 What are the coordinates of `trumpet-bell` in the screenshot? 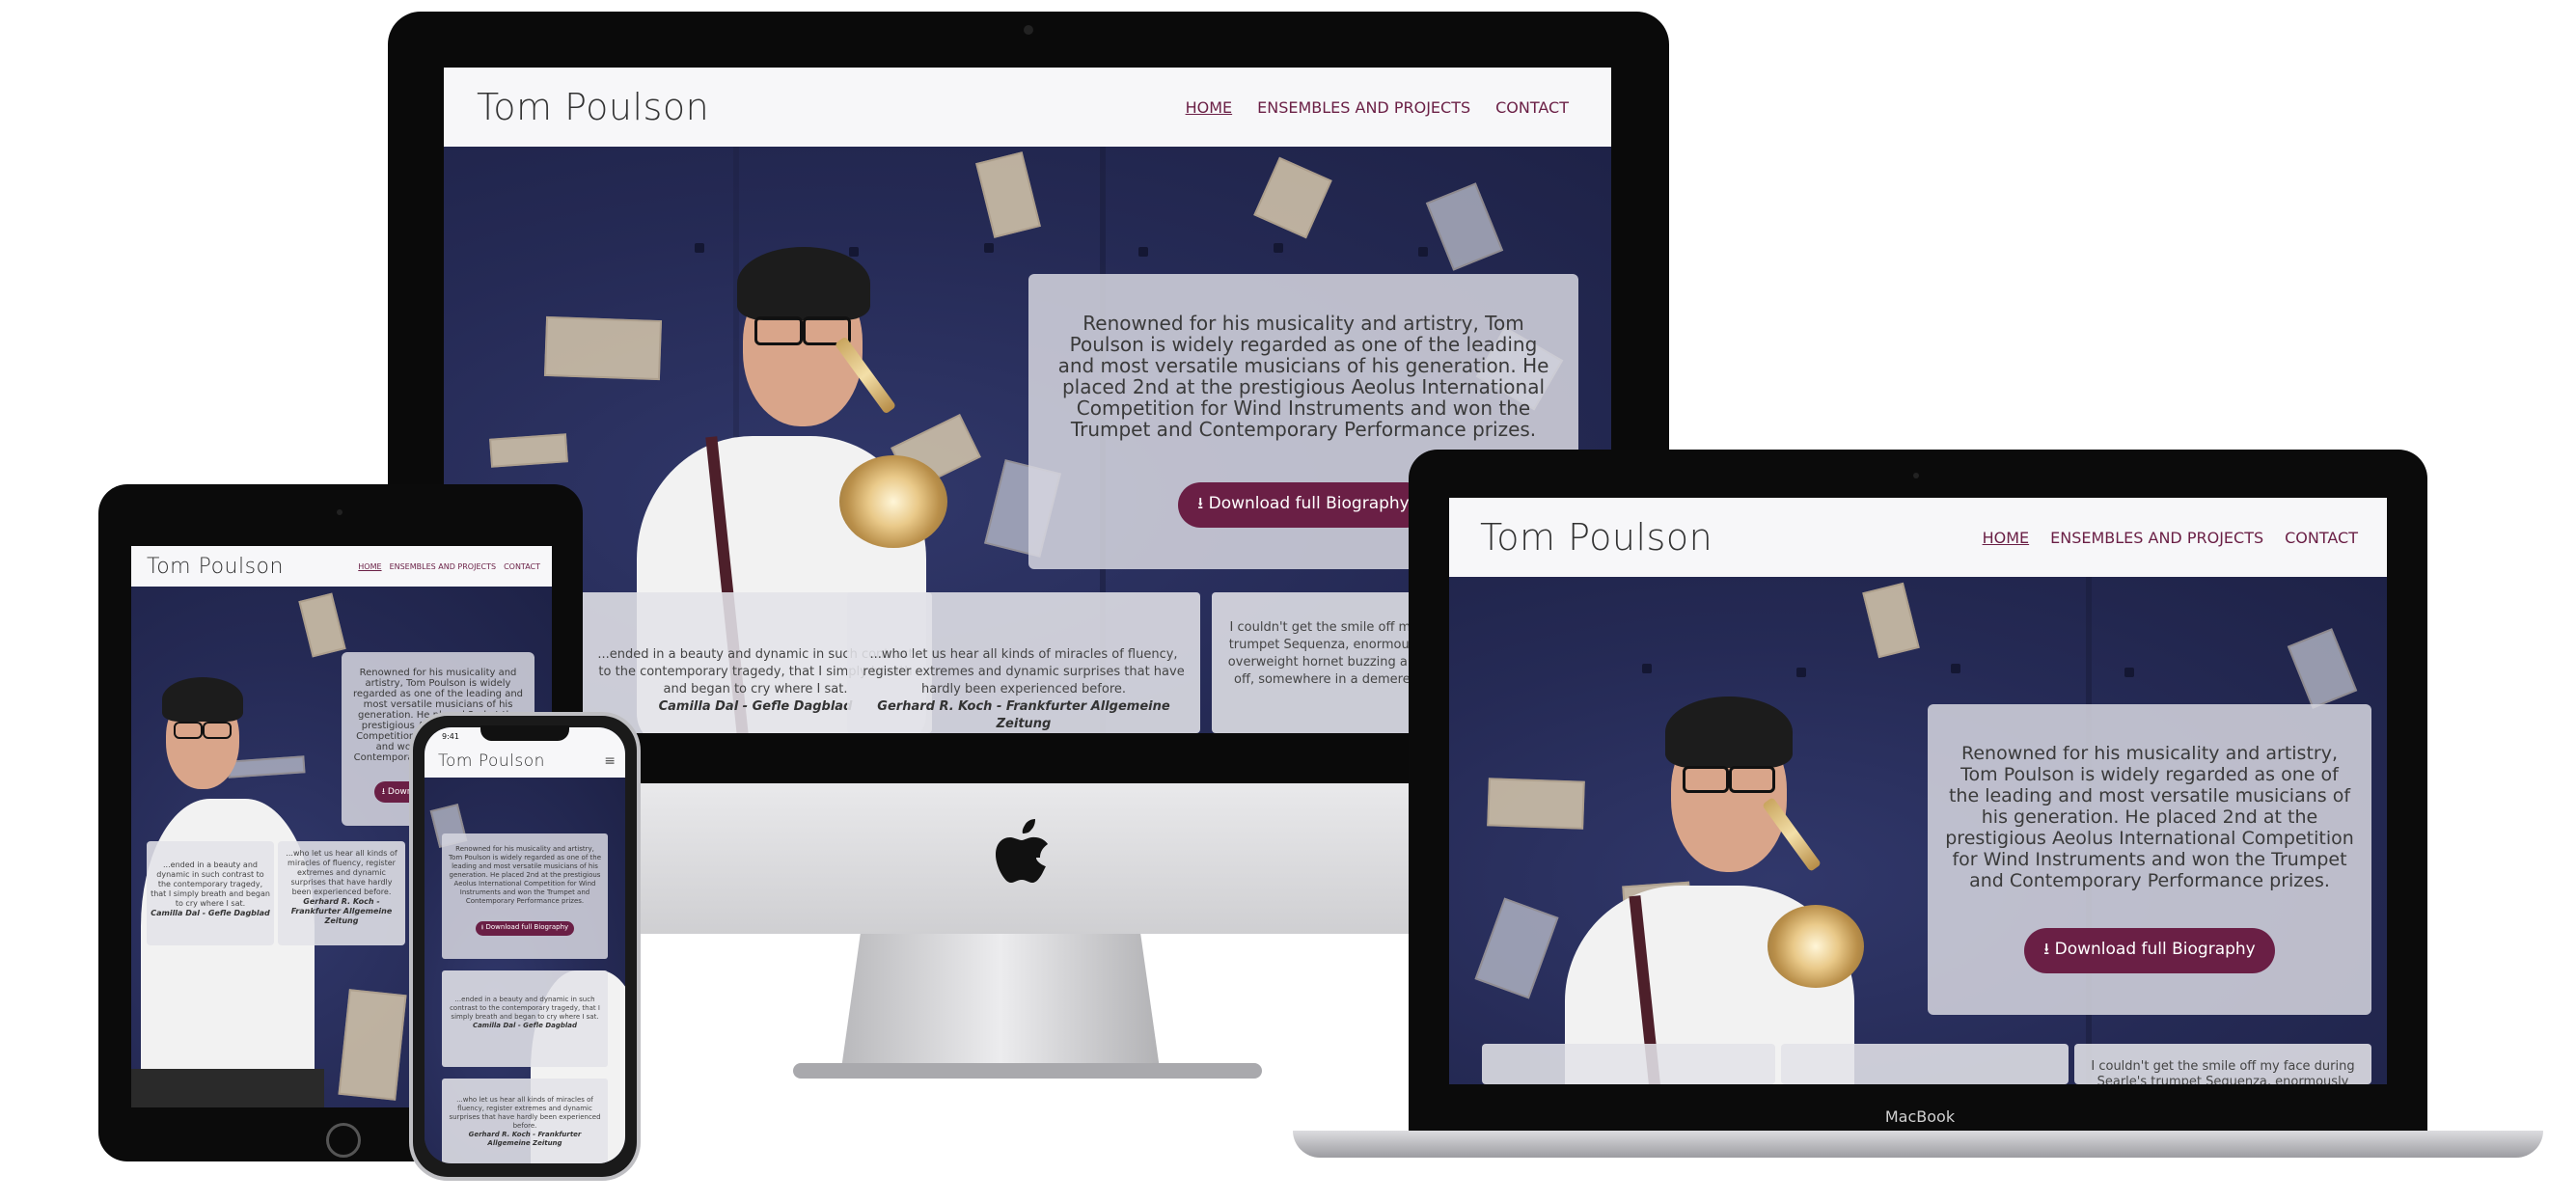 It's located at (893, 501).